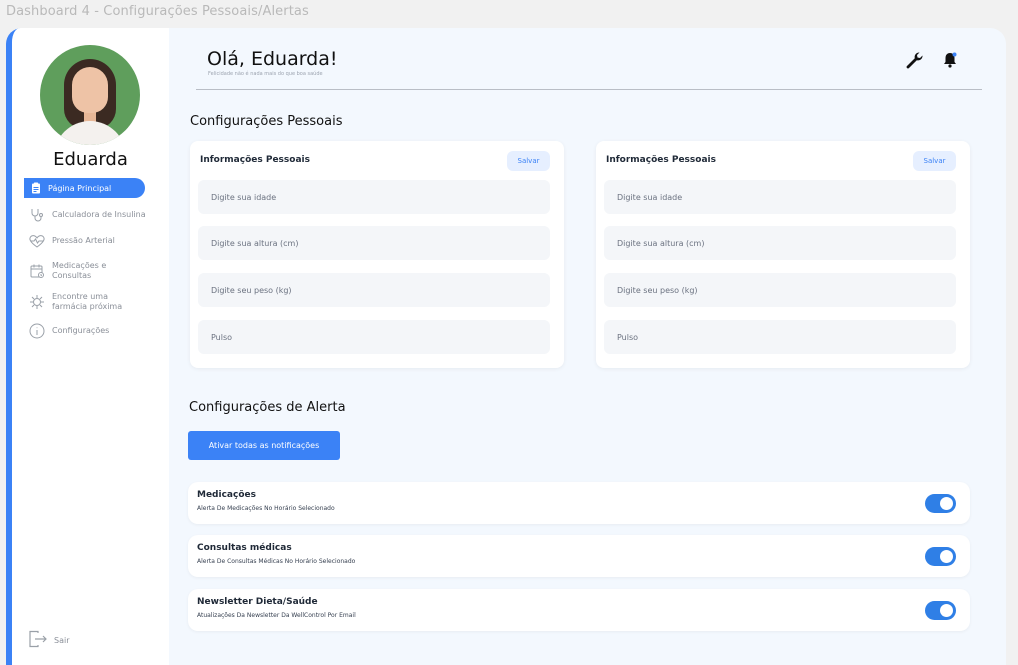 The height and width of the screenshot is (665, 1018). What do you see at coordinates (264, 445) in the screenshot?
I see `activate-all-notifications-button: Ativar todas as notificações` at bounding box center [264, 445].